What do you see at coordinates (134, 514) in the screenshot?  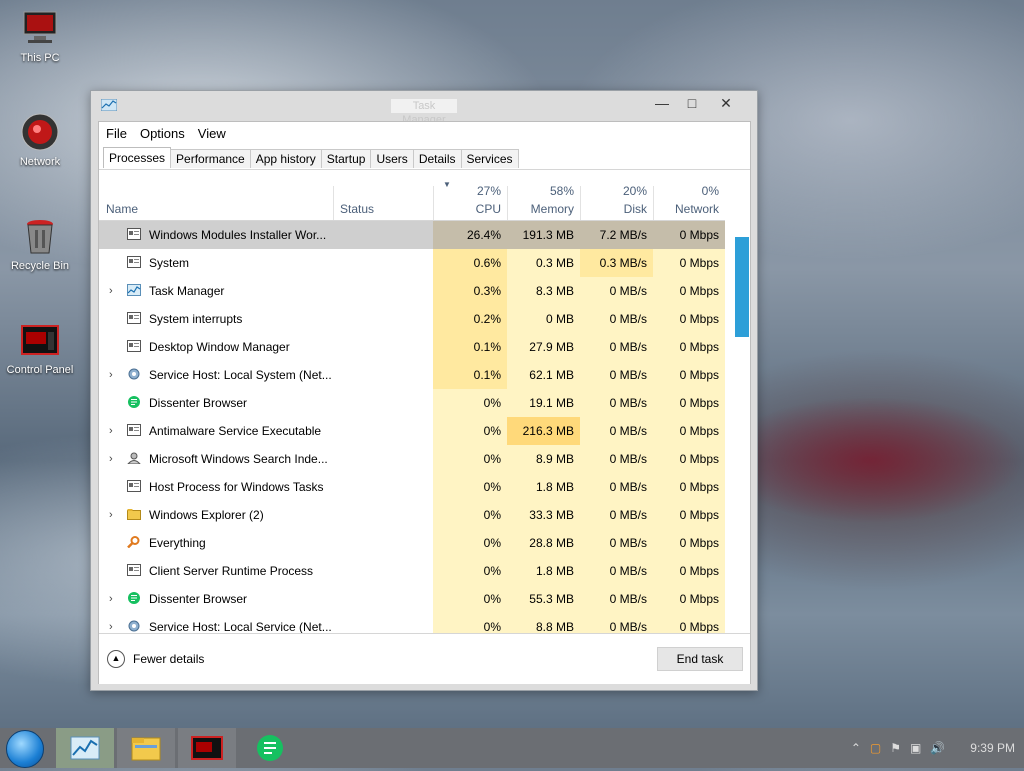 I see `folder-icon` at bounding box center [134, 514].